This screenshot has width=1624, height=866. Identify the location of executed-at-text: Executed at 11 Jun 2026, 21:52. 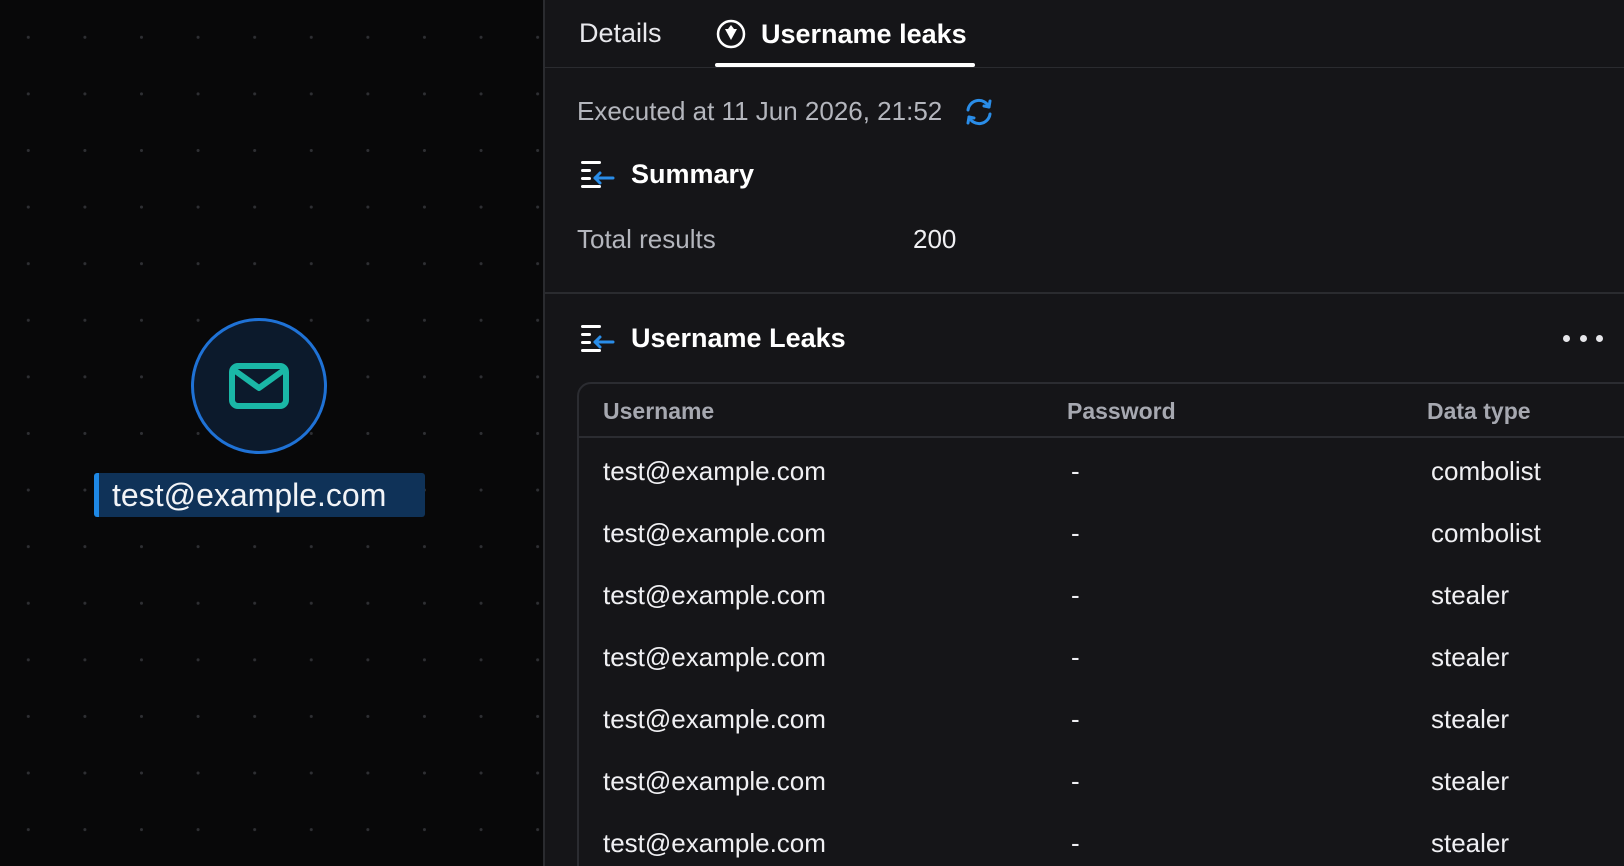
(760, 111).